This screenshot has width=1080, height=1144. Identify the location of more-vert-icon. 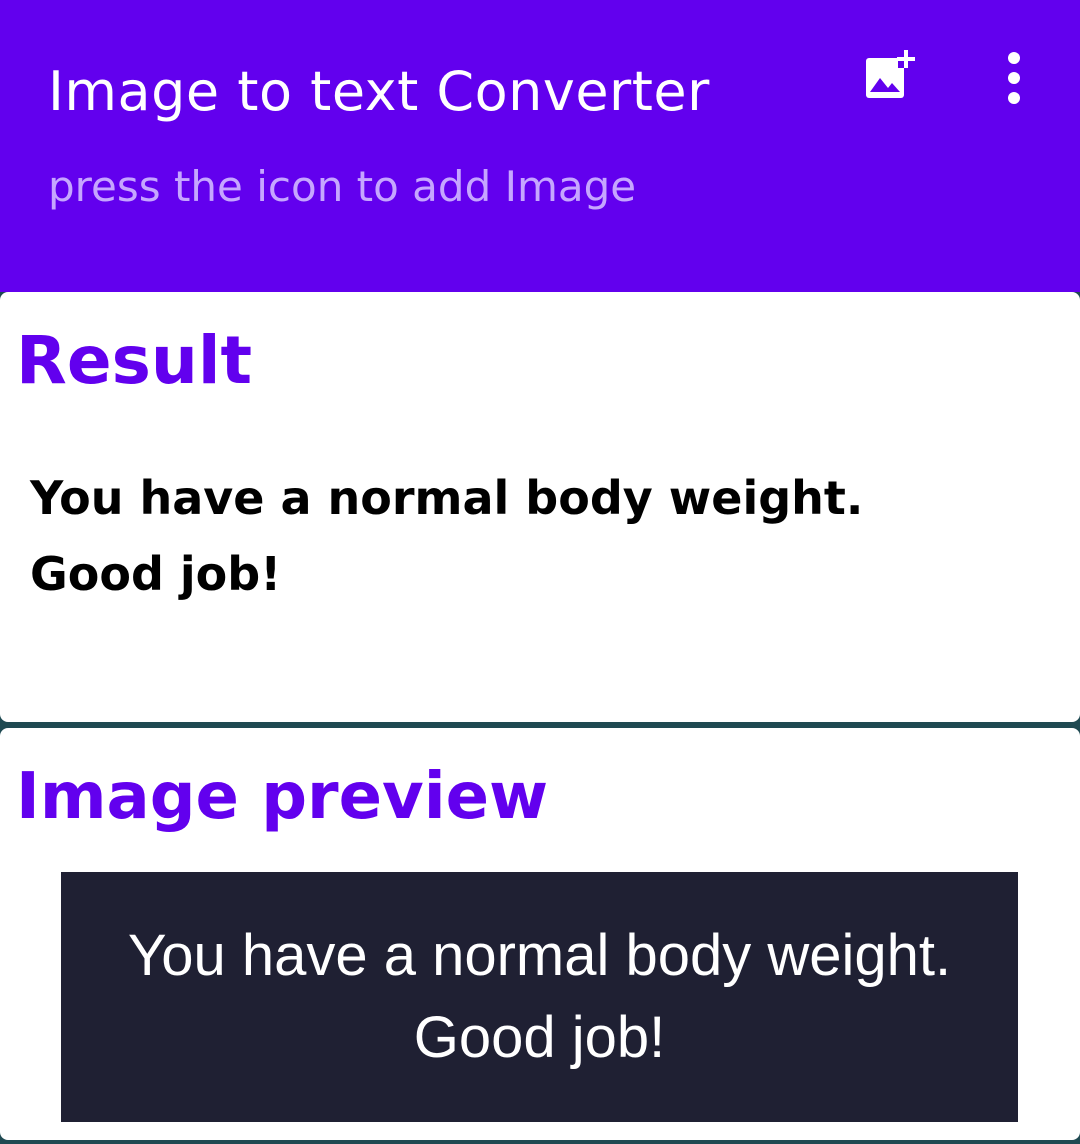
(1014, 78).